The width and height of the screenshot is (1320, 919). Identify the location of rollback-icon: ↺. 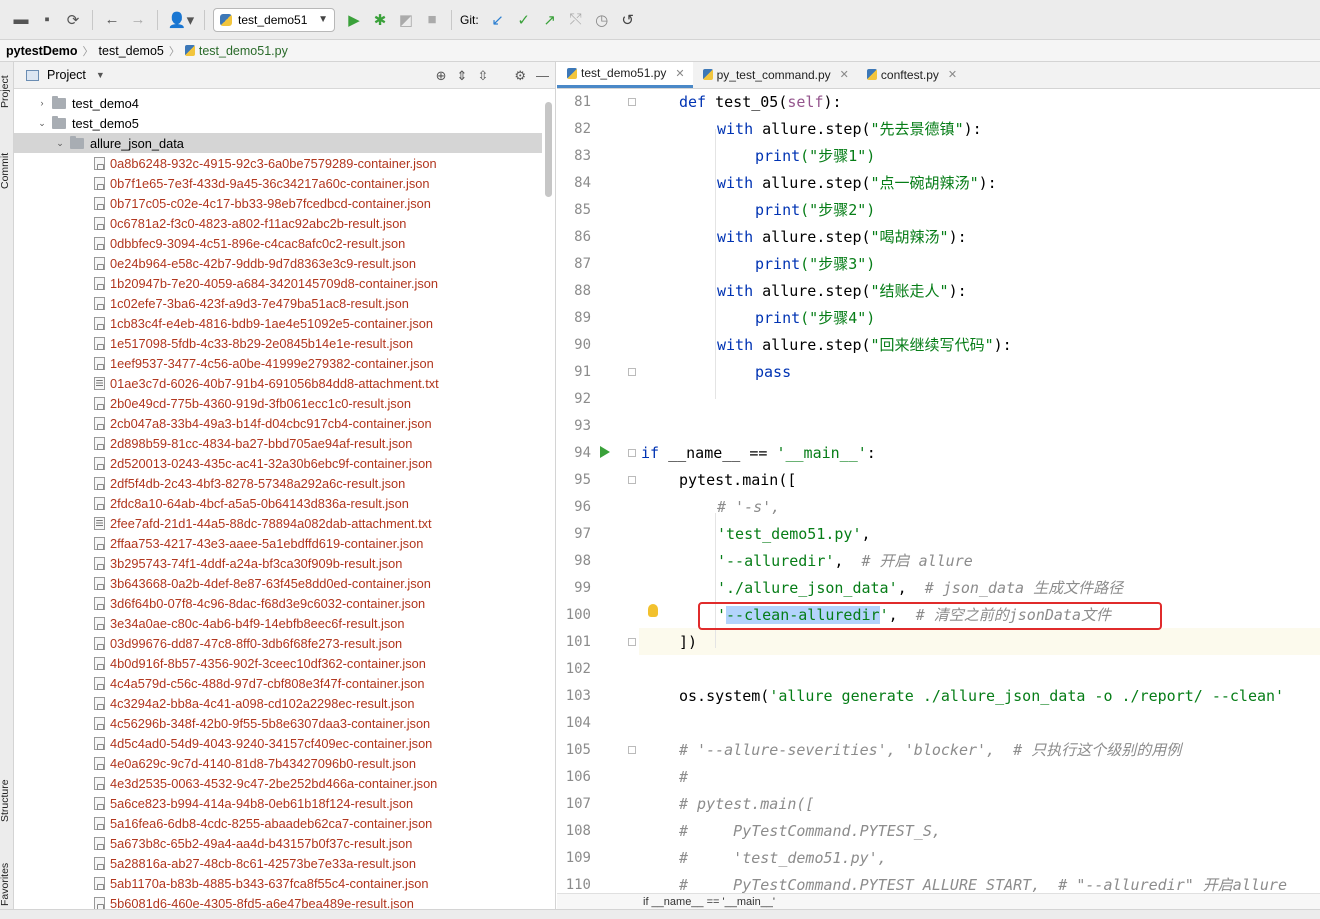
(628, 20).